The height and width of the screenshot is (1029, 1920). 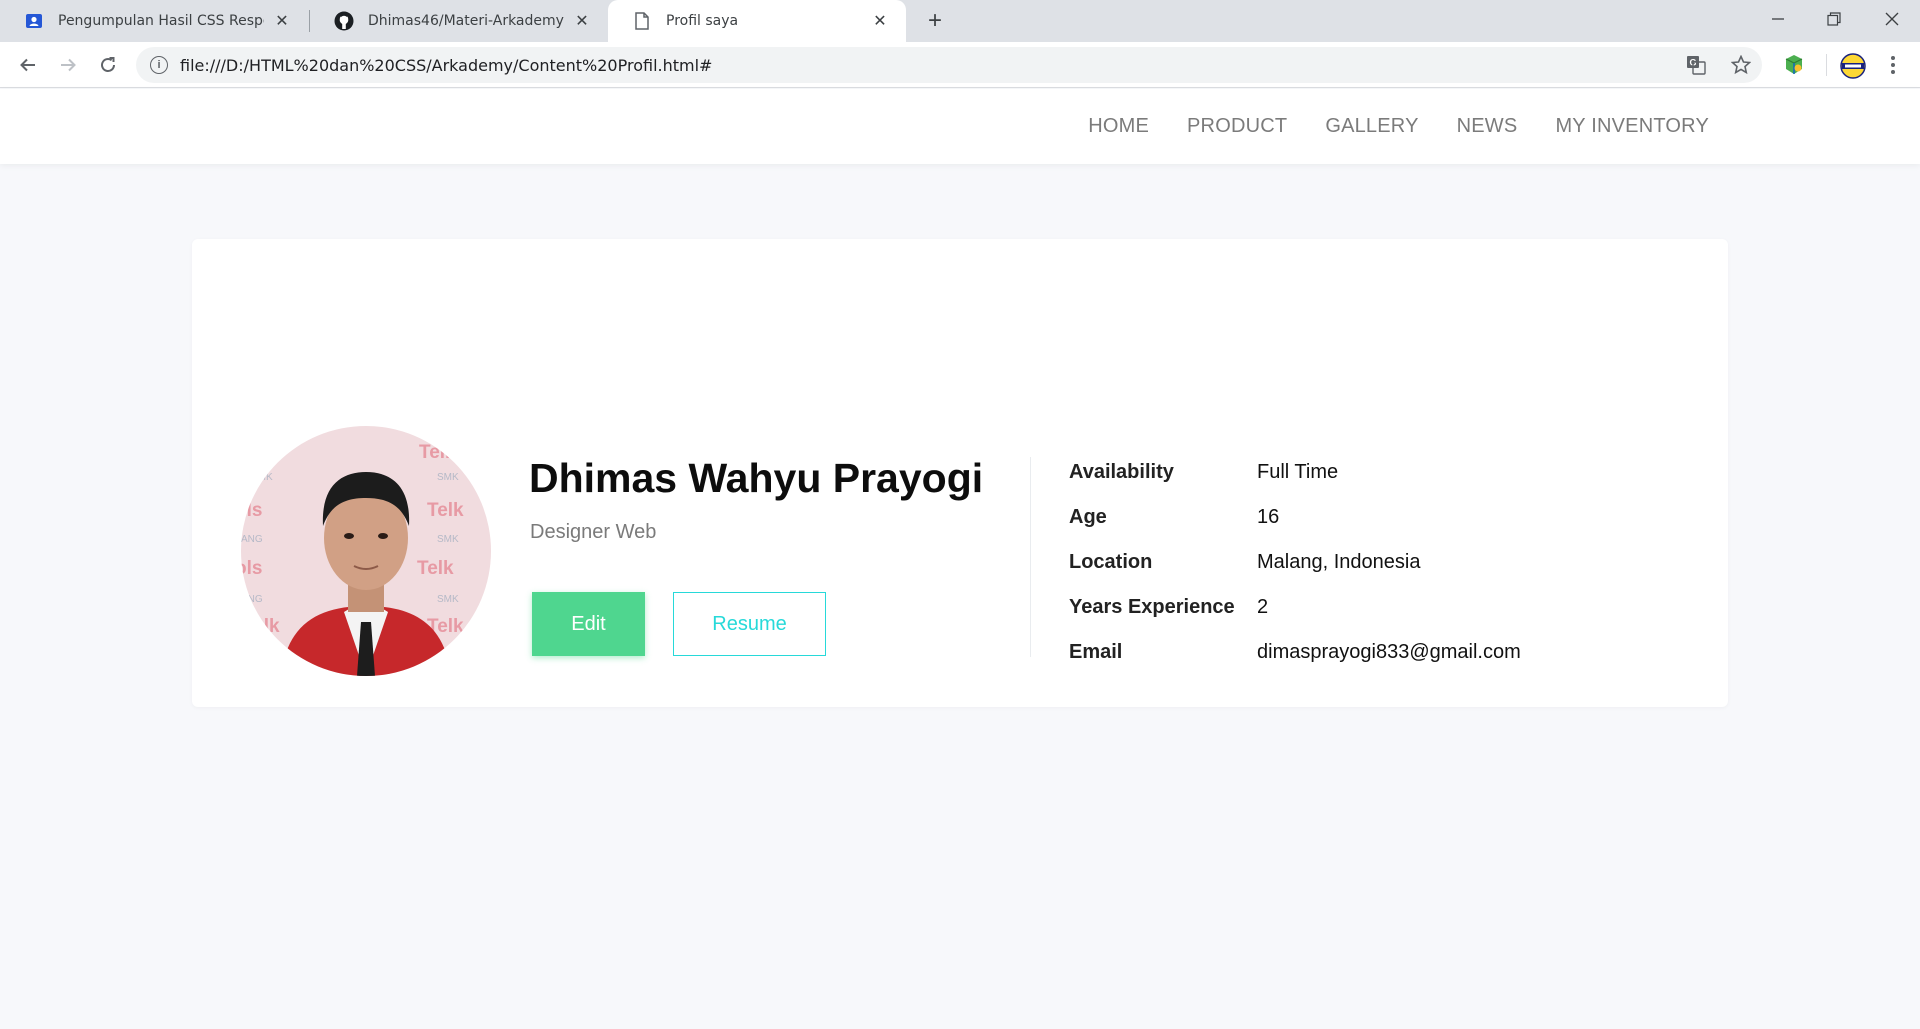 What do you see at coordinates (1152, 607) in the screenshot?
I see `detail-label: Years Experience` at bounding box center [1152, 607].